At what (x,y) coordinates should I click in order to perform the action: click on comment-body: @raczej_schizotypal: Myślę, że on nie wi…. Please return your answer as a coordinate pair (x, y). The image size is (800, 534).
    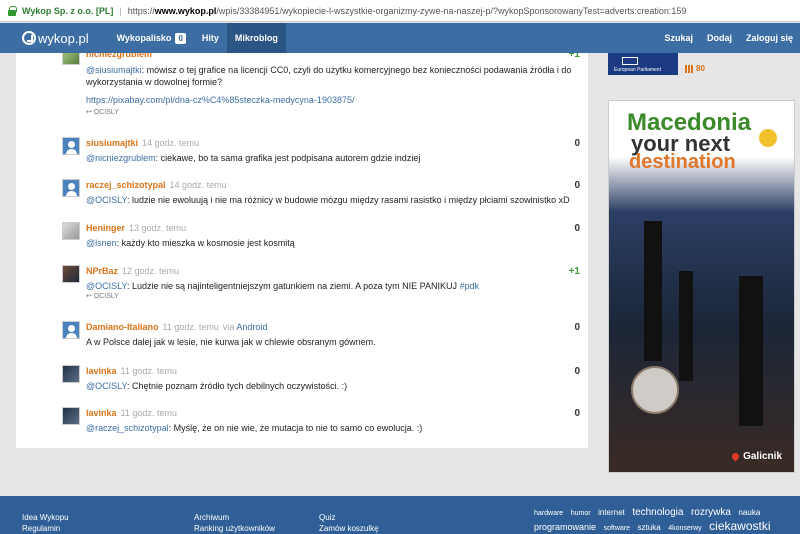
    Looking at the image, I should click on (331, 428).